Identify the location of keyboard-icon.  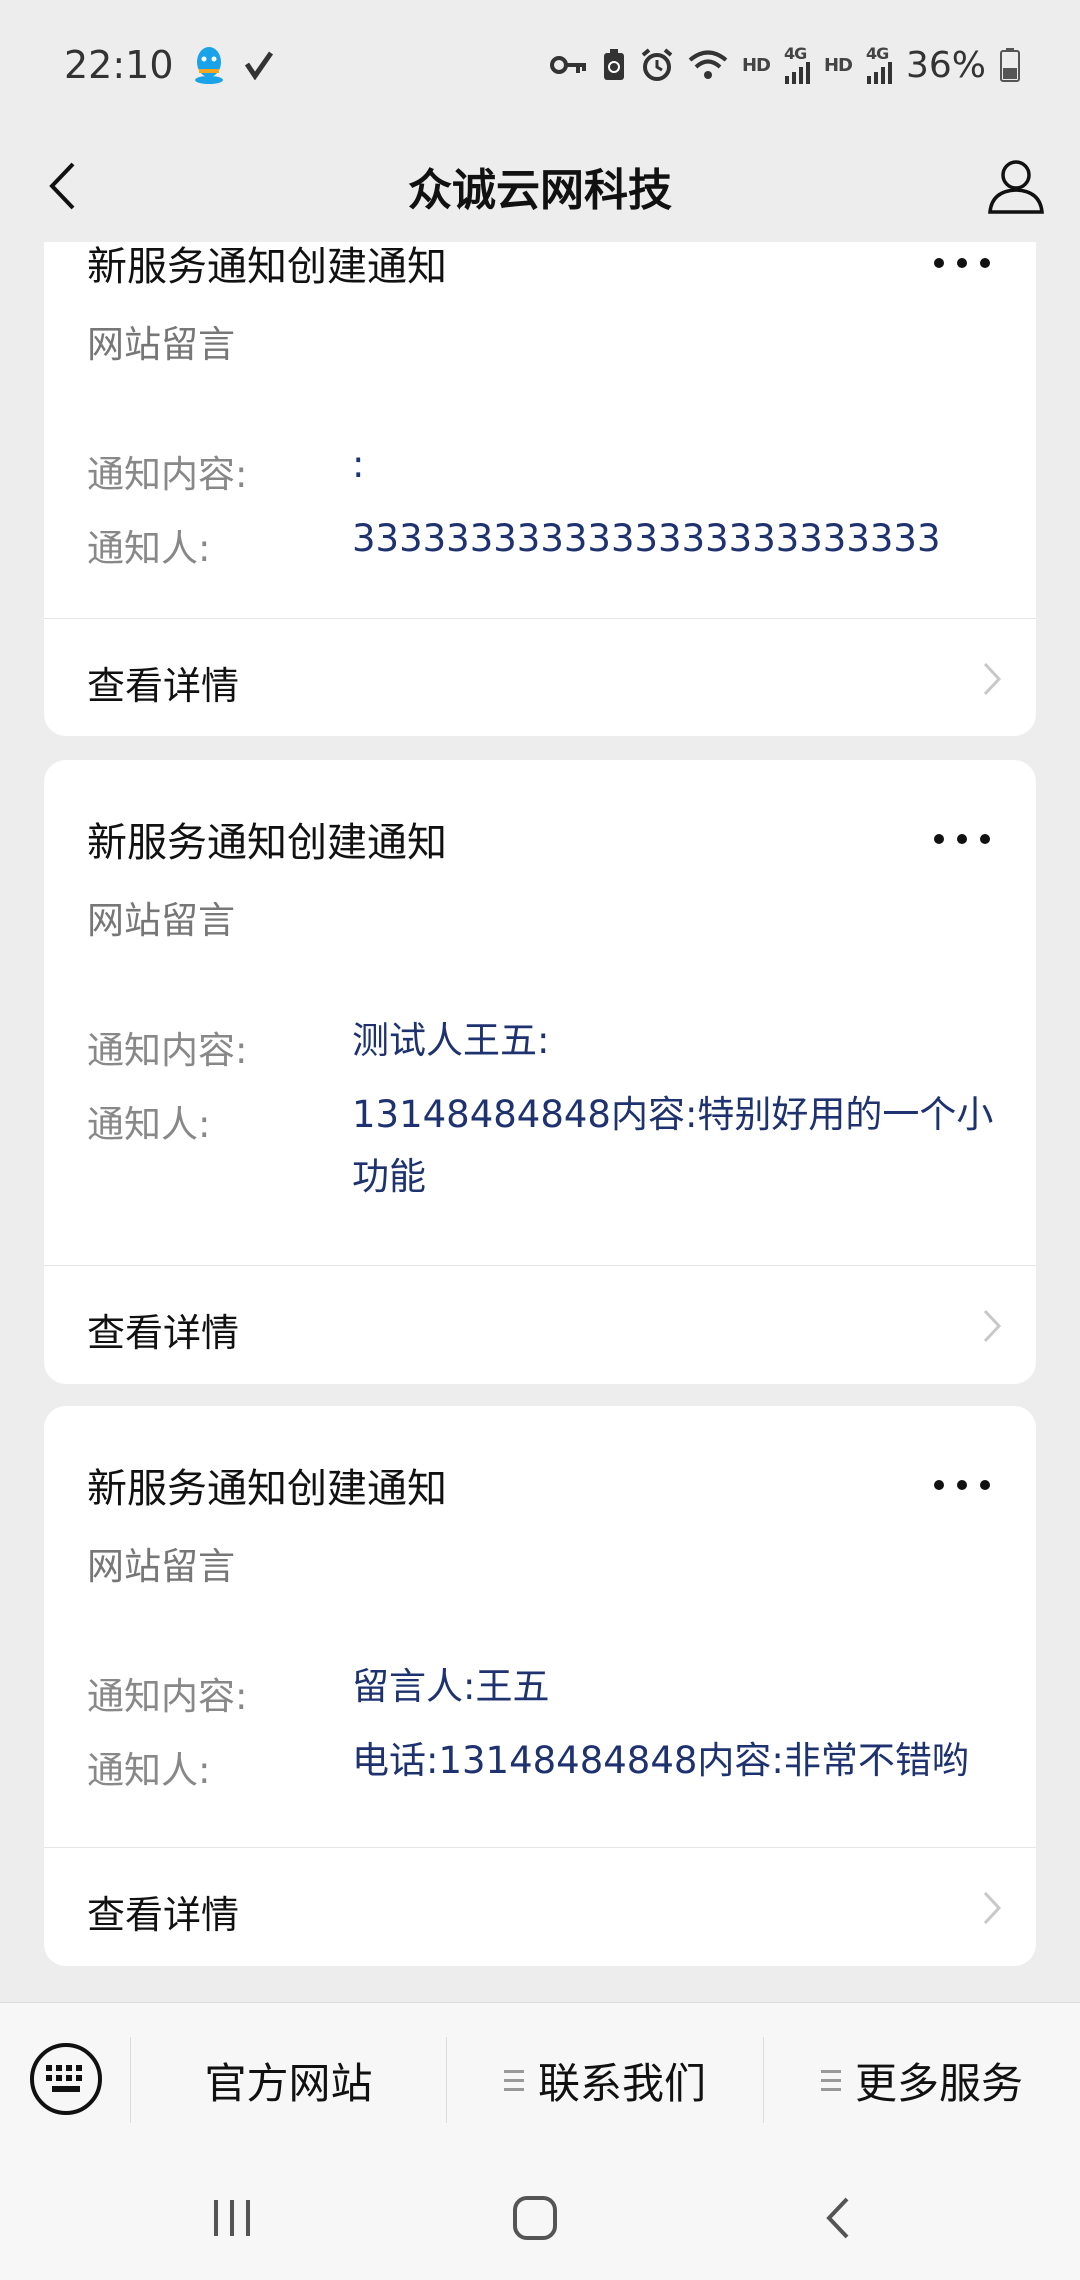
(66, 2079).